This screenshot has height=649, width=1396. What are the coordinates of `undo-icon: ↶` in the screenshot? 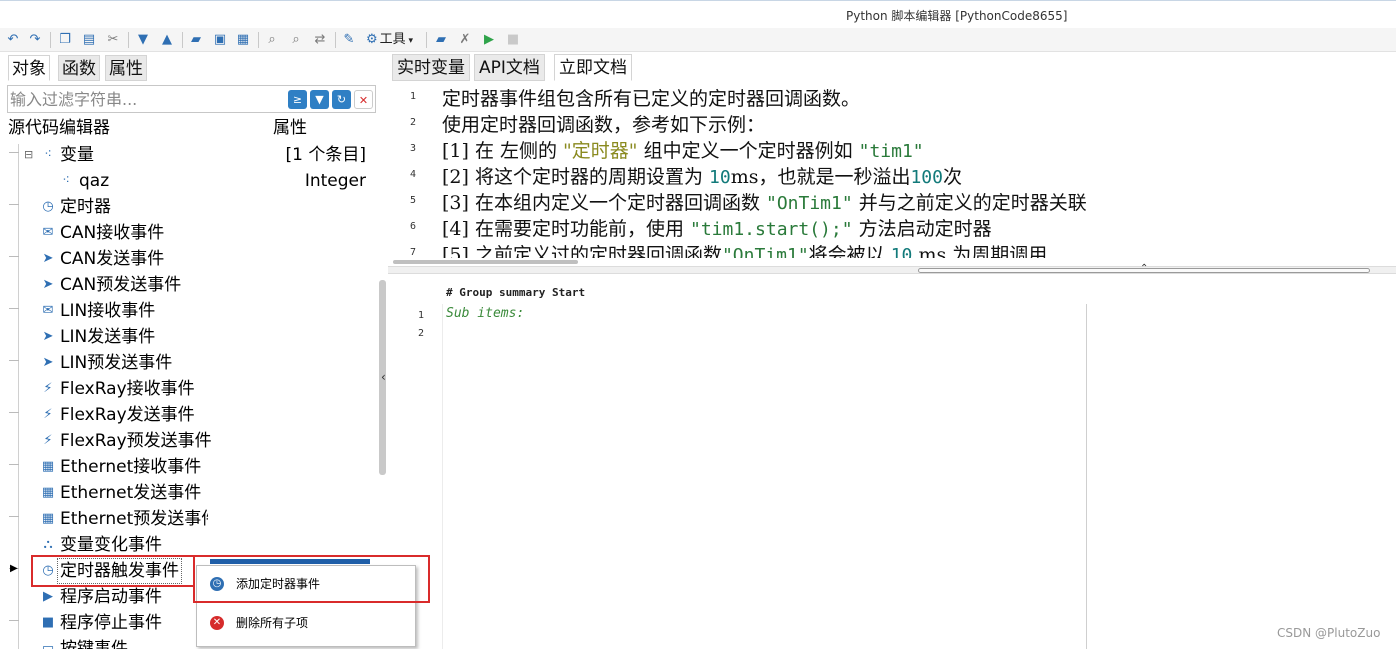 It's located at (13, 40).